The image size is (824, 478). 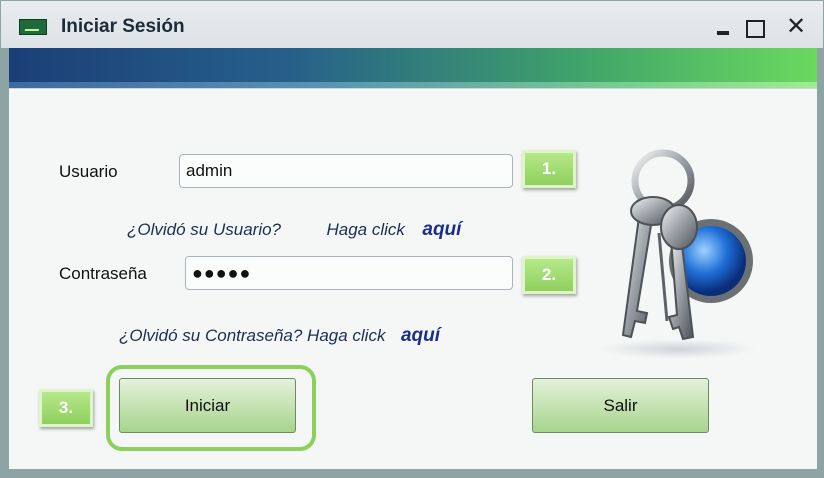 What do you see at coordinates (549, 275) in the screenshot?
I see `step-2-badge: 2.` at bounding box center [549, 275].